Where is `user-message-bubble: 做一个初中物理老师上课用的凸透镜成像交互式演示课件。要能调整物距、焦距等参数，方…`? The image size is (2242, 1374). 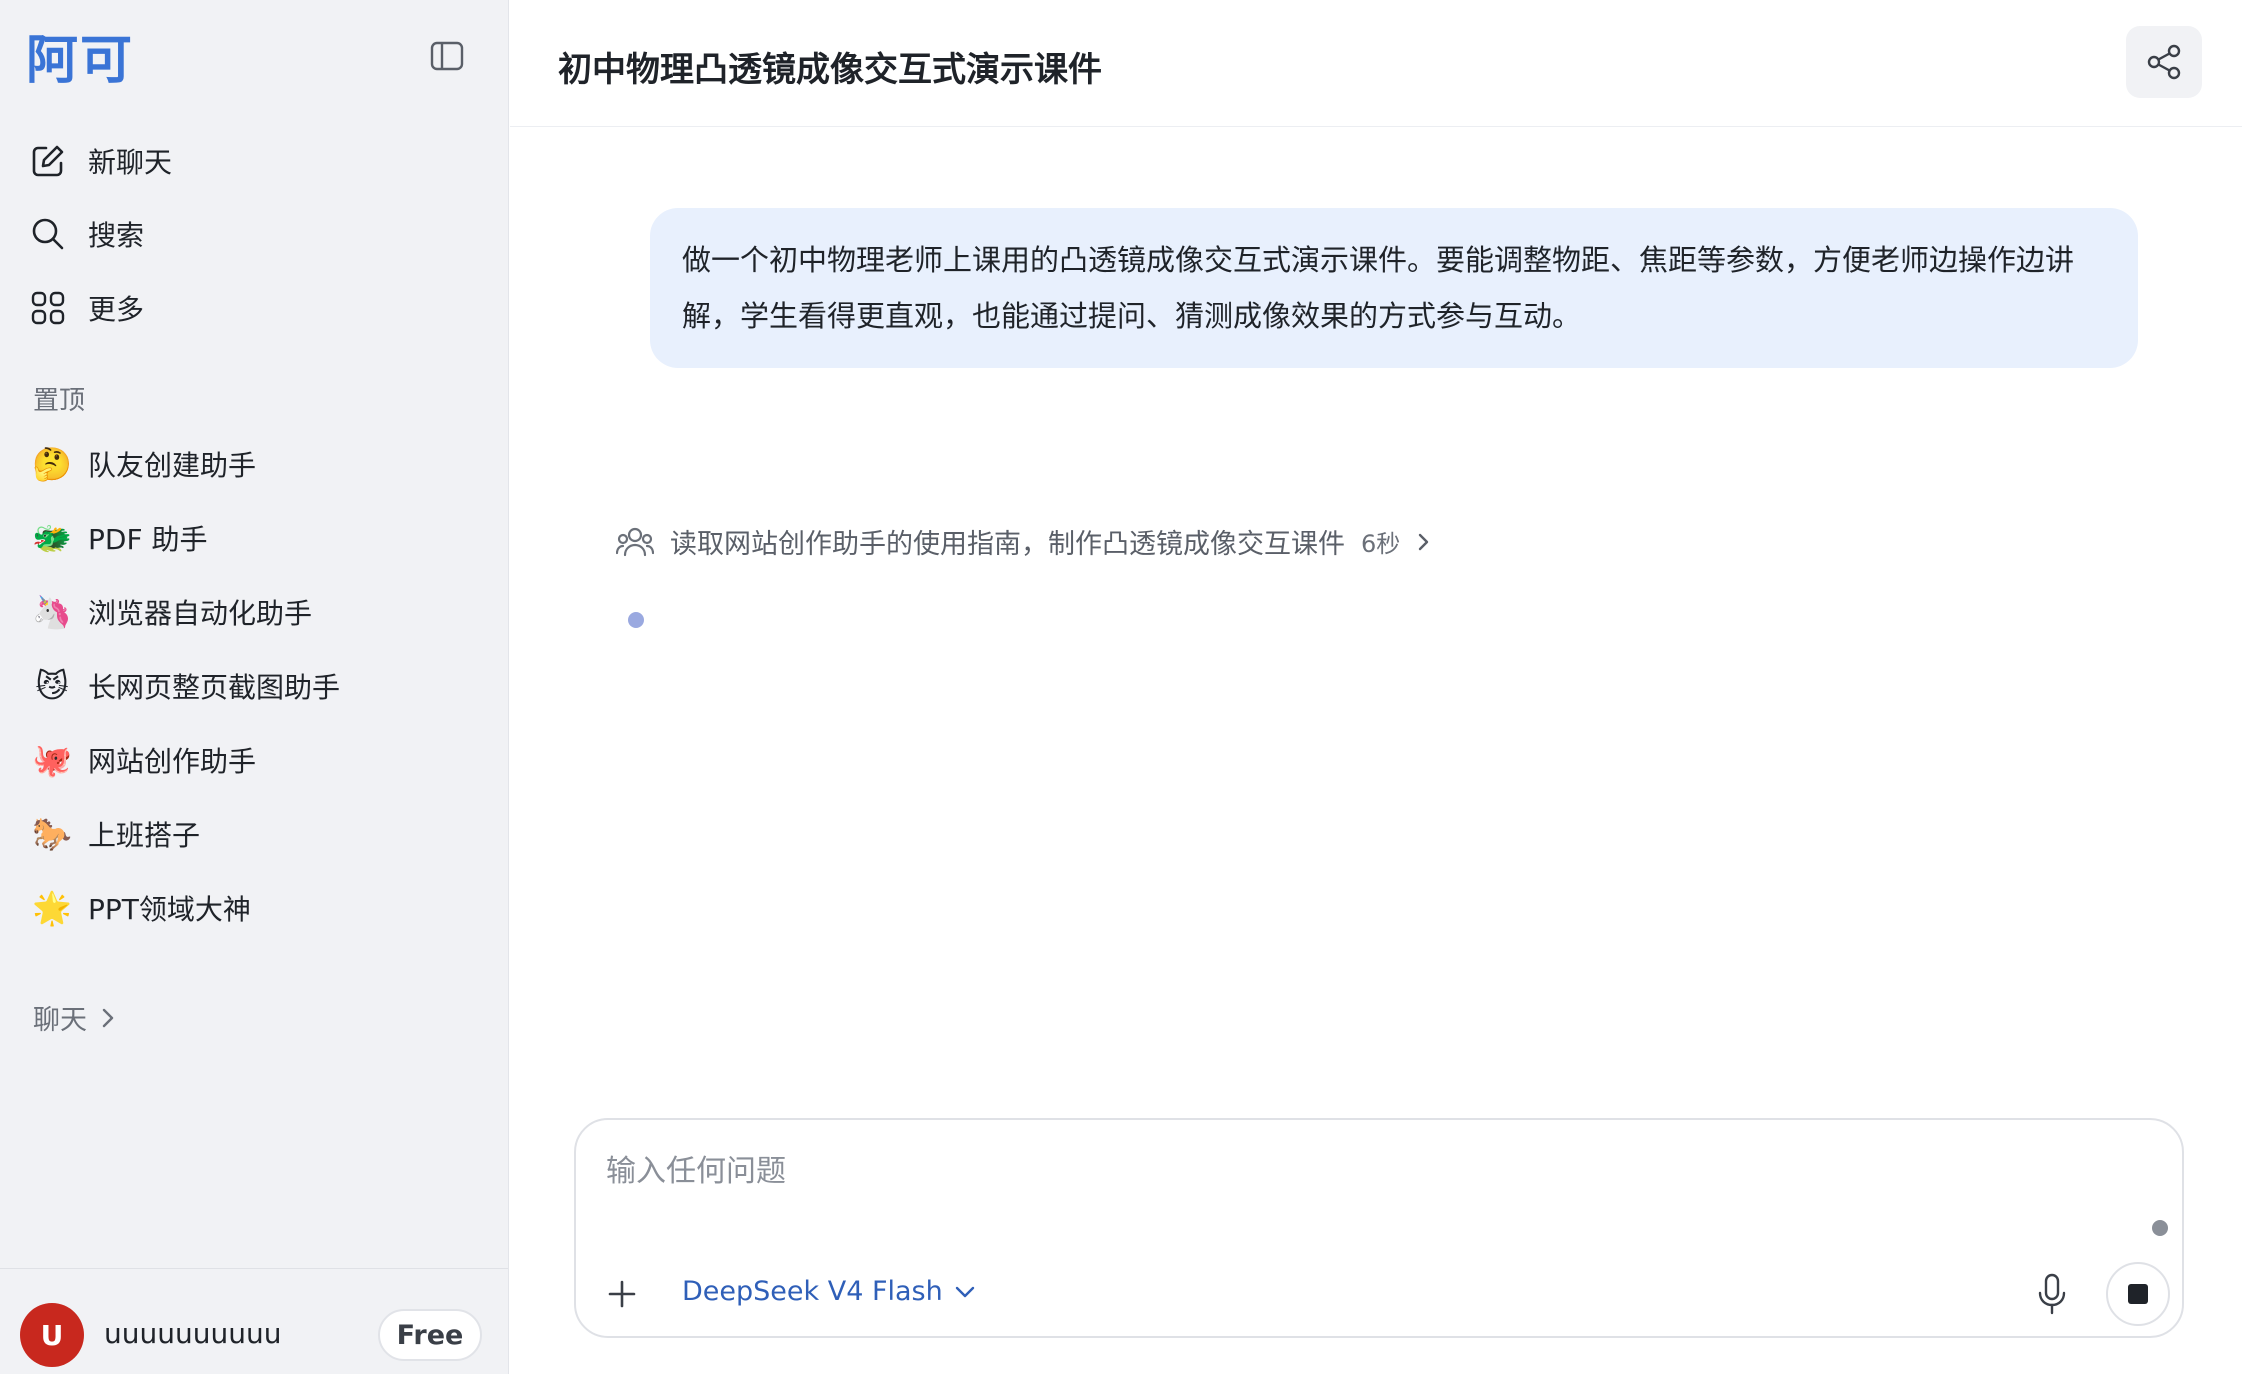
user-message-bubble: 做一个初中物理老师上课用的凸透镜成像交互式演示课件。要能调整物距、焦距等参数，方… is located at coordinates (1394, 288).